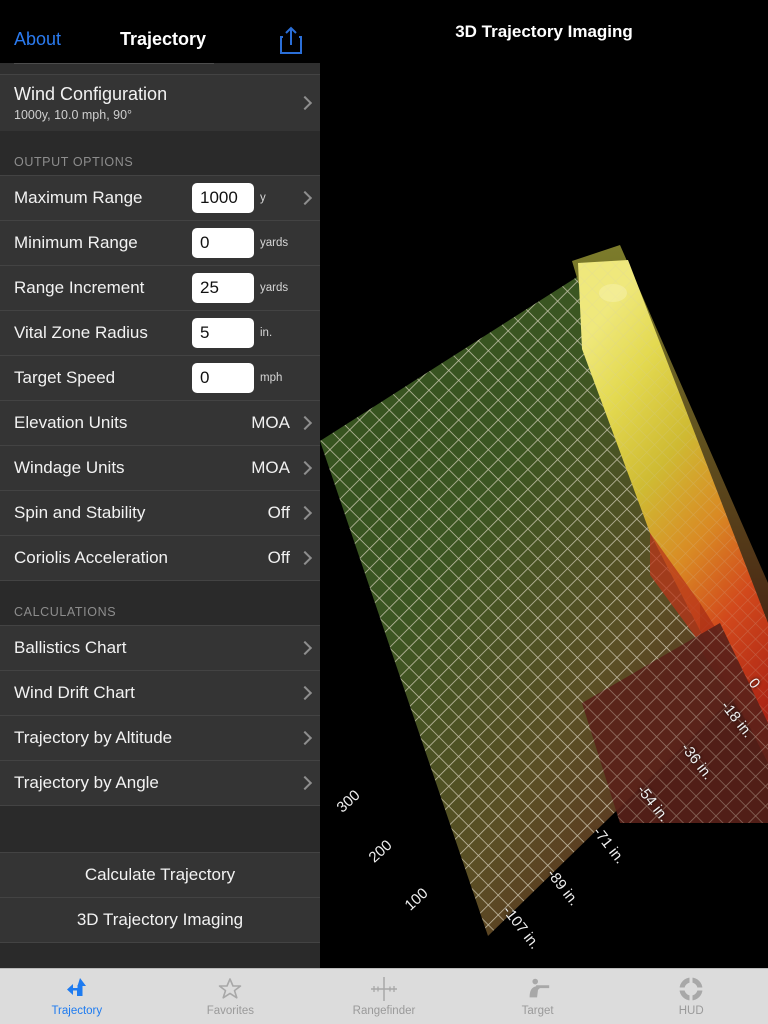 The image size is (768, 1024). What do you see at coordinates (270, 467) in the screenshot?
I see `windage-units-value: MOA` at bounding box center [270, 467].